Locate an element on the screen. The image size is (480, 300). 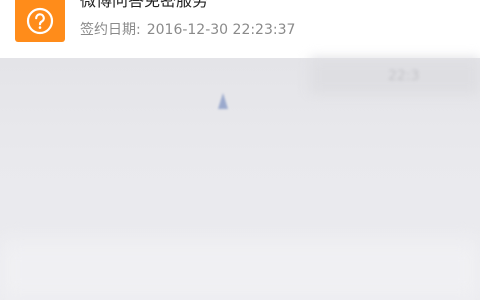
sign-date: 签约日期: 2016-12-30 22:23:37 is located at coordinates (187, 30).